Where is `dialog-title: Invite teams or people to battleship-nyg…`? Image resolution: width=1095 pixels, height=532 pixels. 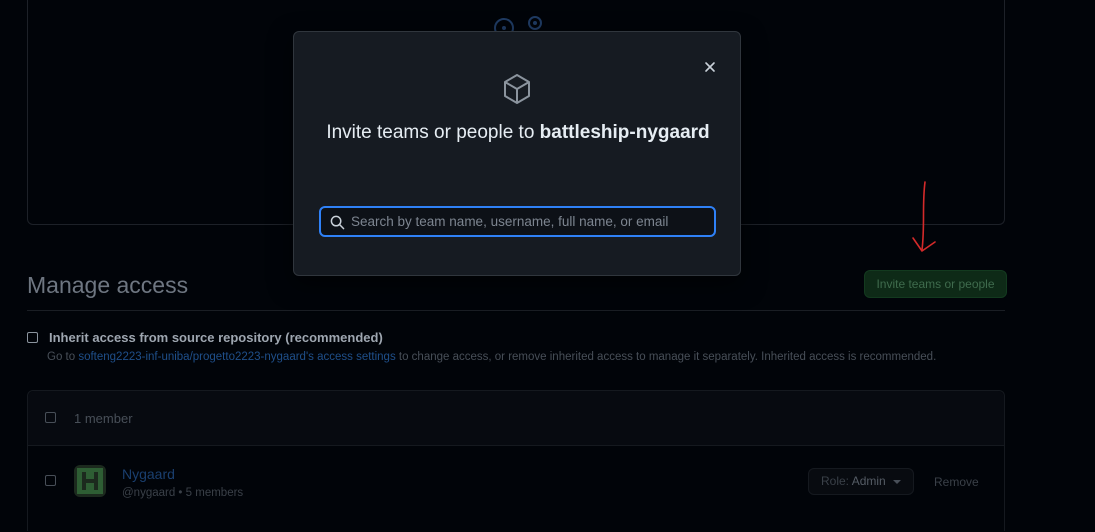
dialog-title: Invite teams or people to battleship-nyg… is located at coordinates (518, 133).